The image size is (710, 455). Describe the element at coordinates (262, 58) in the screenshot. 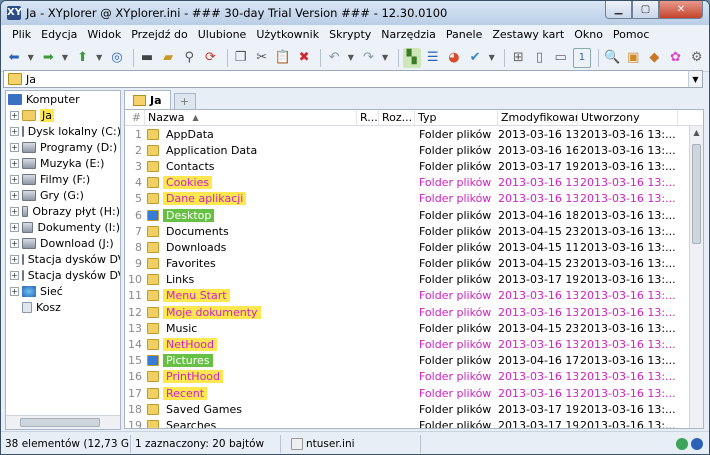

I see `cut-icon: ✂` at that location.